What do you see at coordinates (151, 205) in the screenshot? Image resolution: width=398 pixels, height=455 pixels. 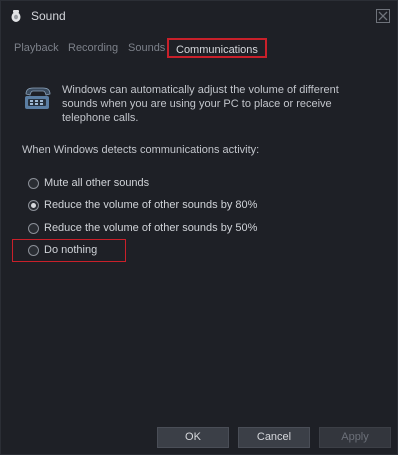 I see `option-label: Reduce the volume of other sounds by 80%` at bounding box center [151, 205].